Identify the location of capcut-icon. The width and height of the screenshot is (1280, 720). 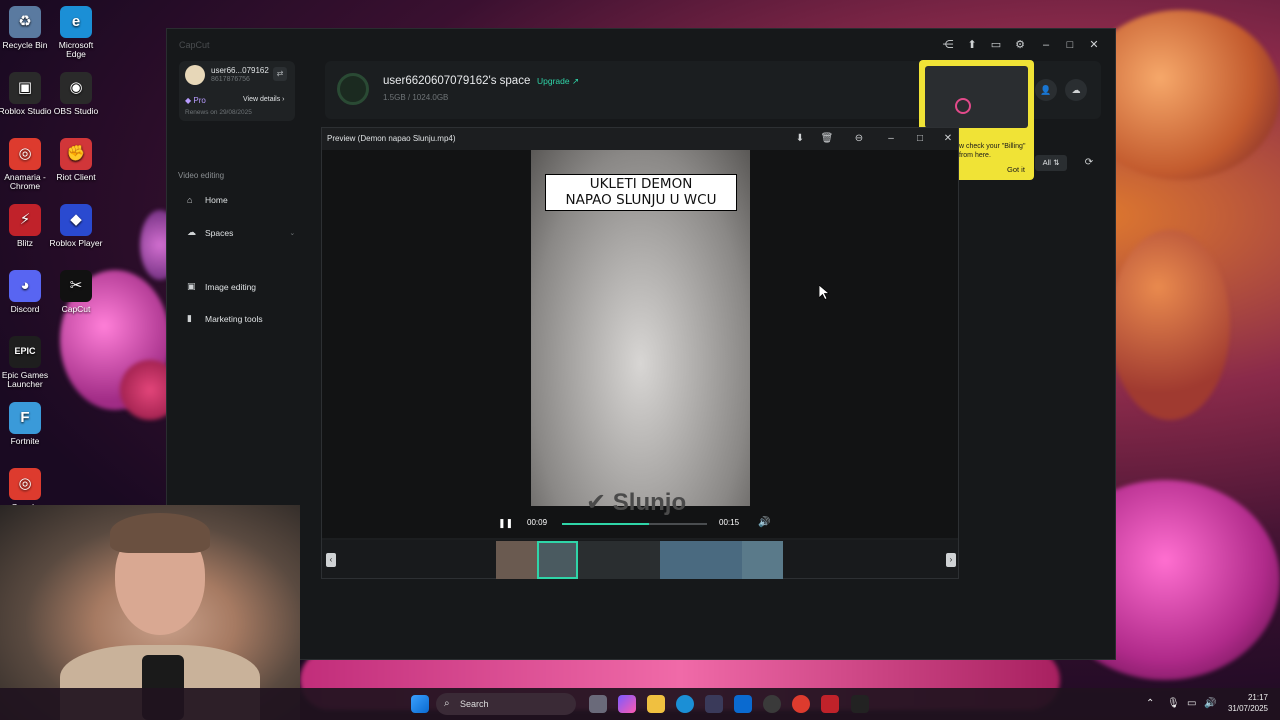
(860, 704).